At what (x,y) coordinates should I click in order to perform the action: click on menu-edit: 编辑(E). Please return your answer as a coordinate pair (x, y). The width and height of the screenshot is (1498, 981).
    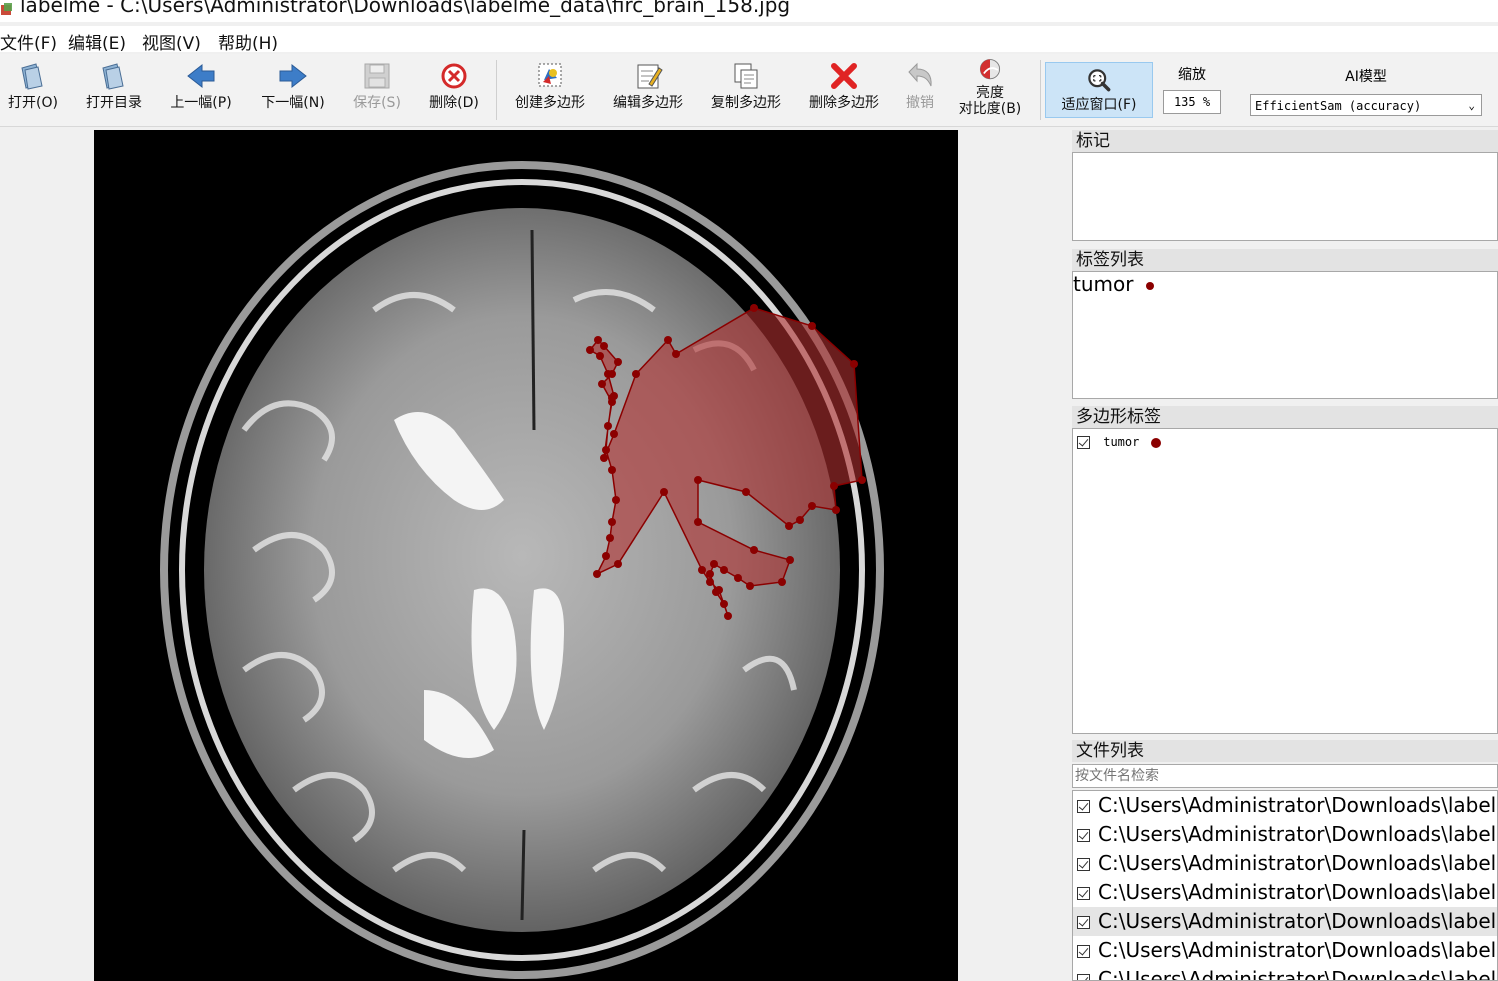
    Looking at the image, I should click on (97, 41).